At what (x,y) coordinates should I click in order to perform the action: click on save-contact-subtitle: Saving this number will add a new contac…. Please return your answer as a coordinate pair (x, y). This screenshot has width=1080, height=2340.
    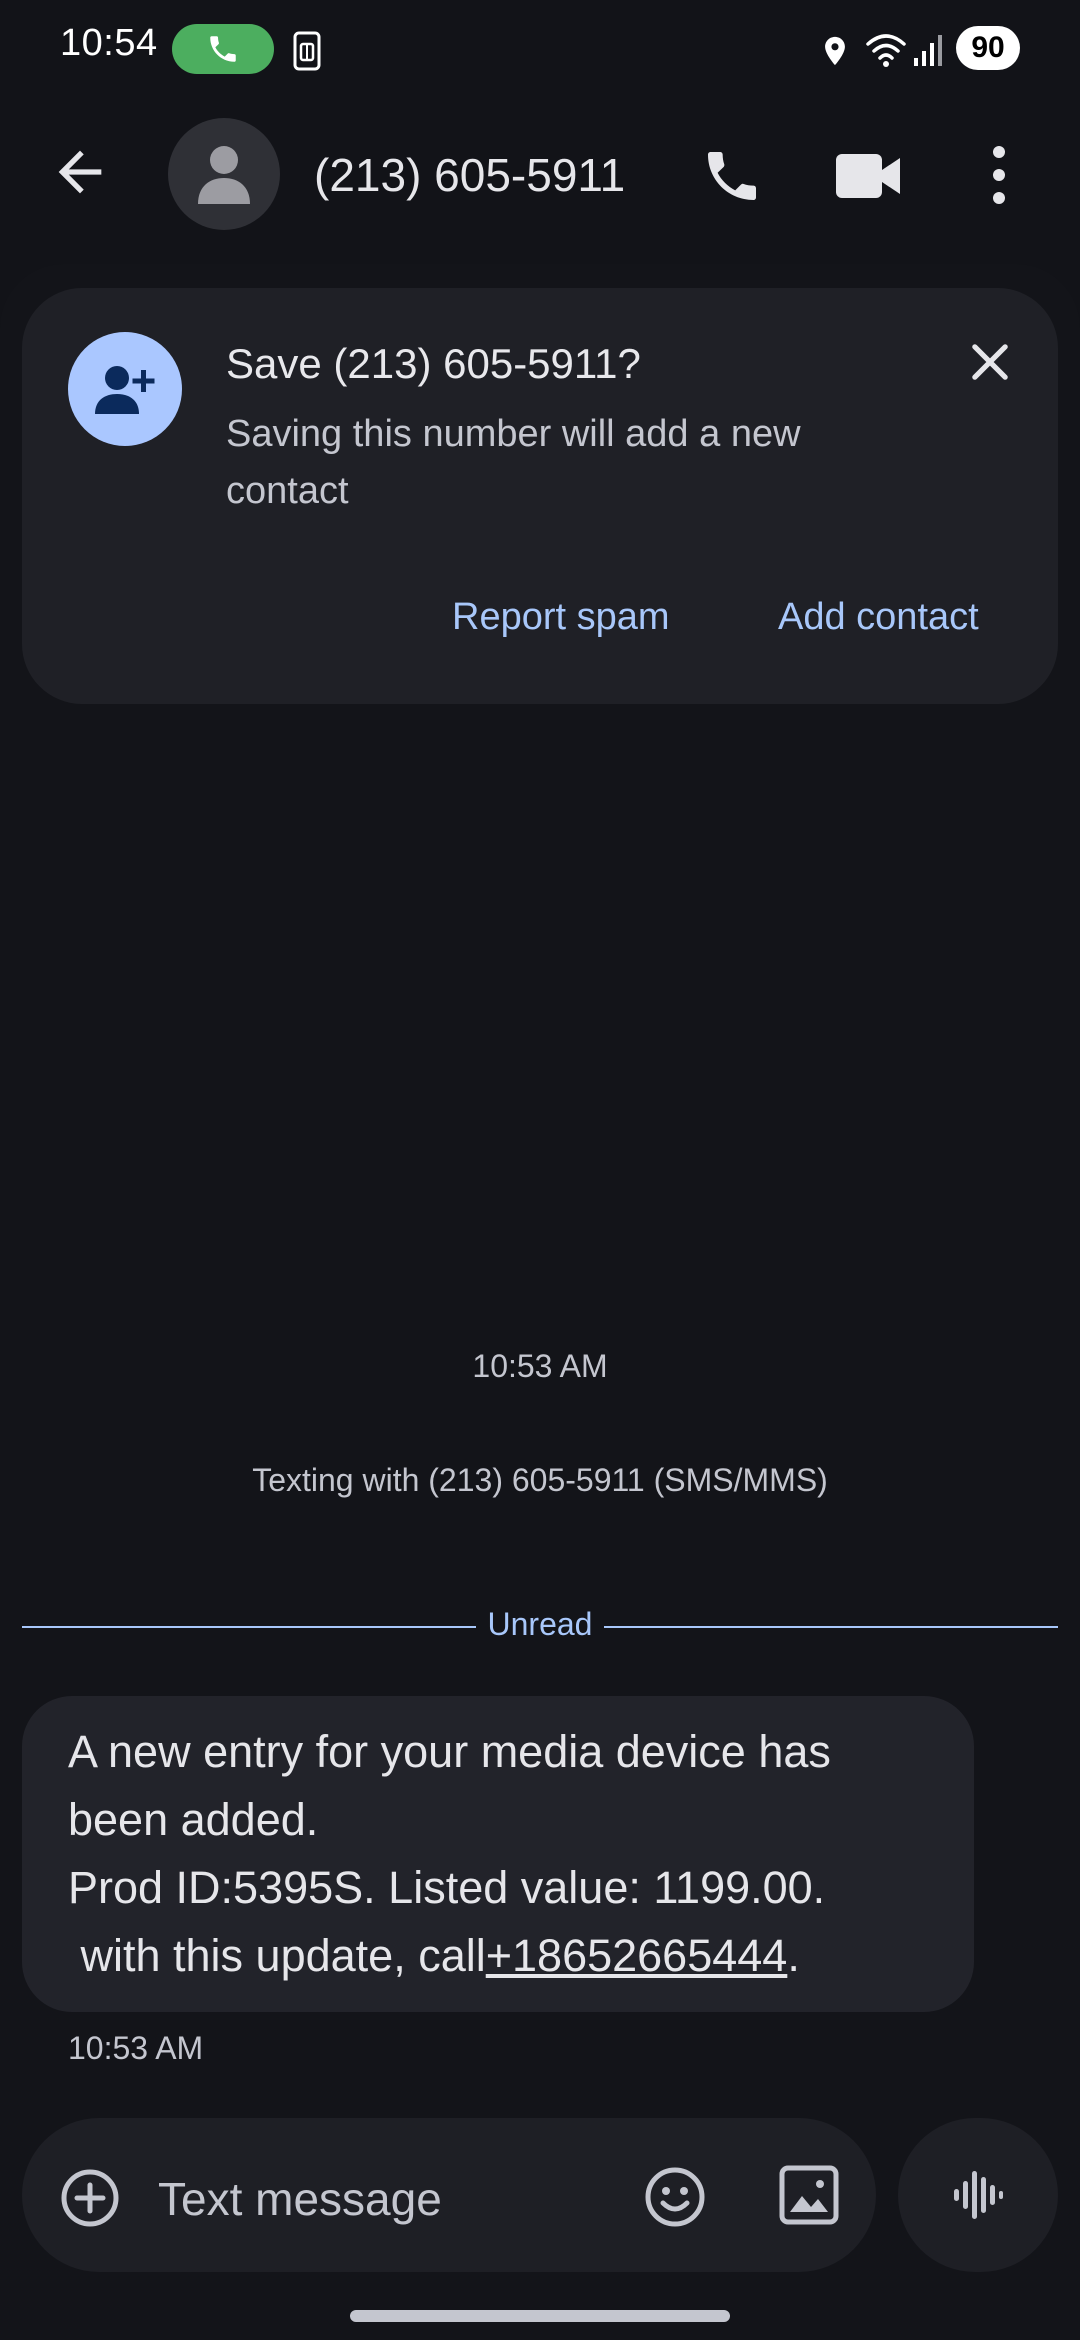
    Looking at the image, I should click on (513, 462).